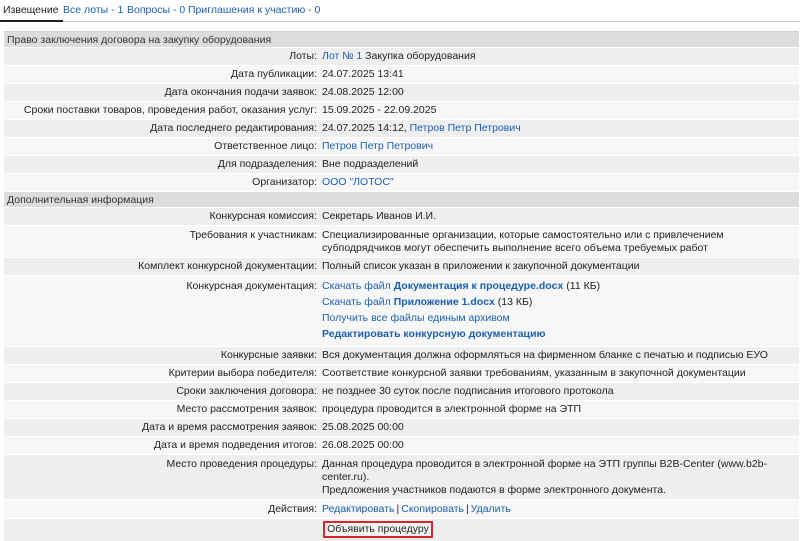  I want to click on label-review-place: Место рассмотрения заявок:, so click(246, 409).